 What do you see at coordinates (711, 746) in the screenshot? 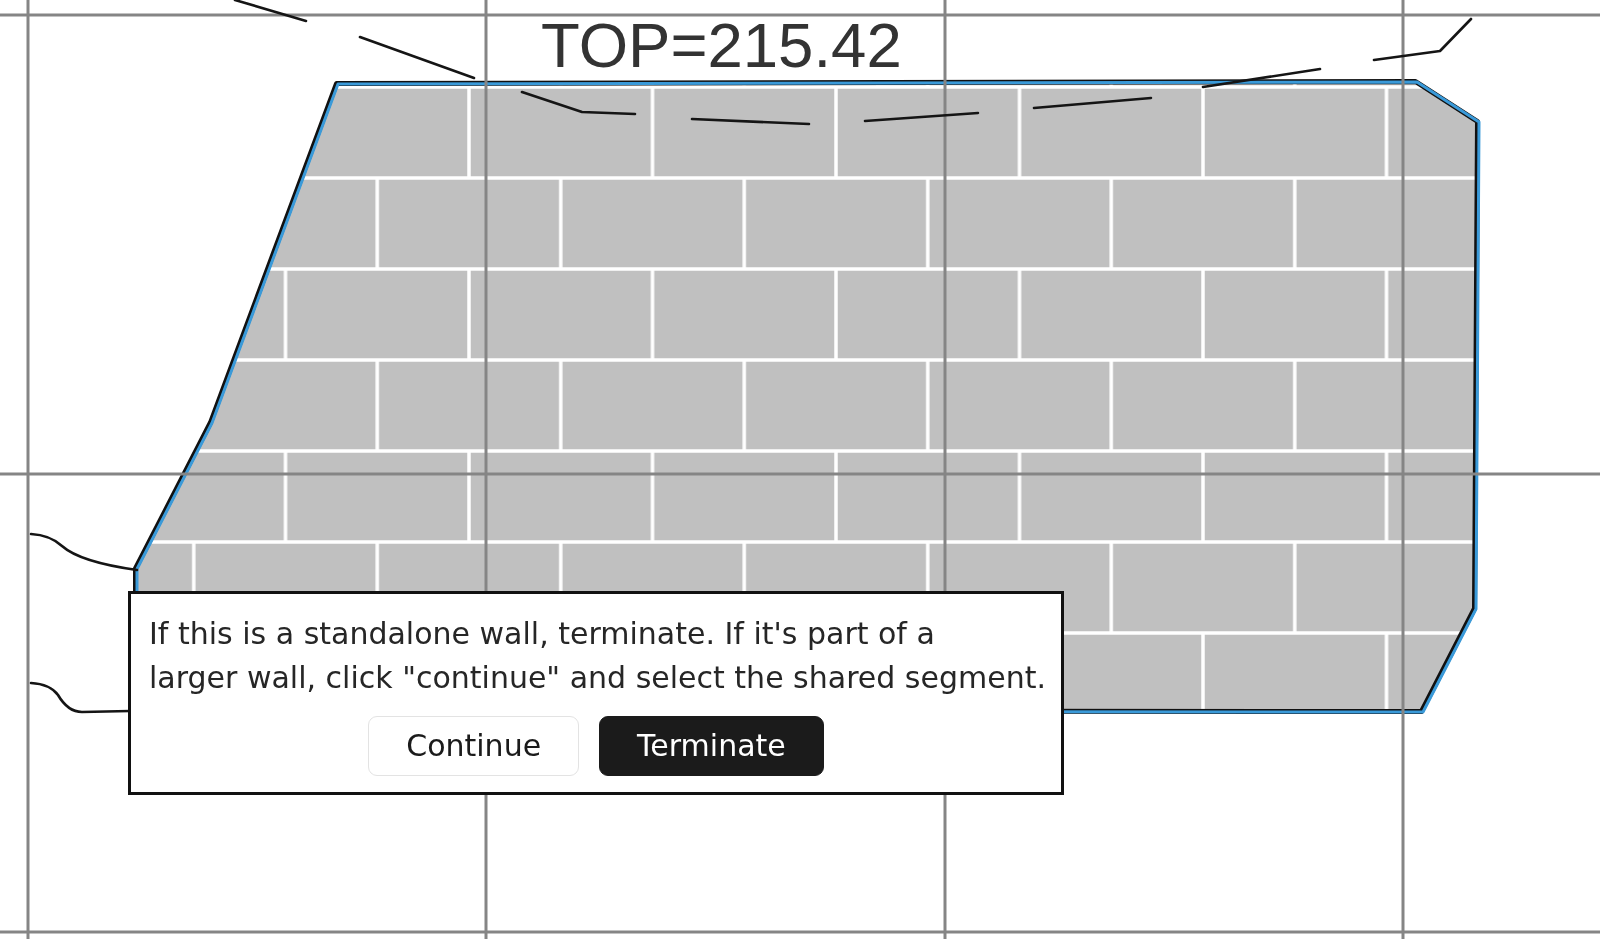
I see `dialog-button: Terminate` at bounding box center [711, 746].